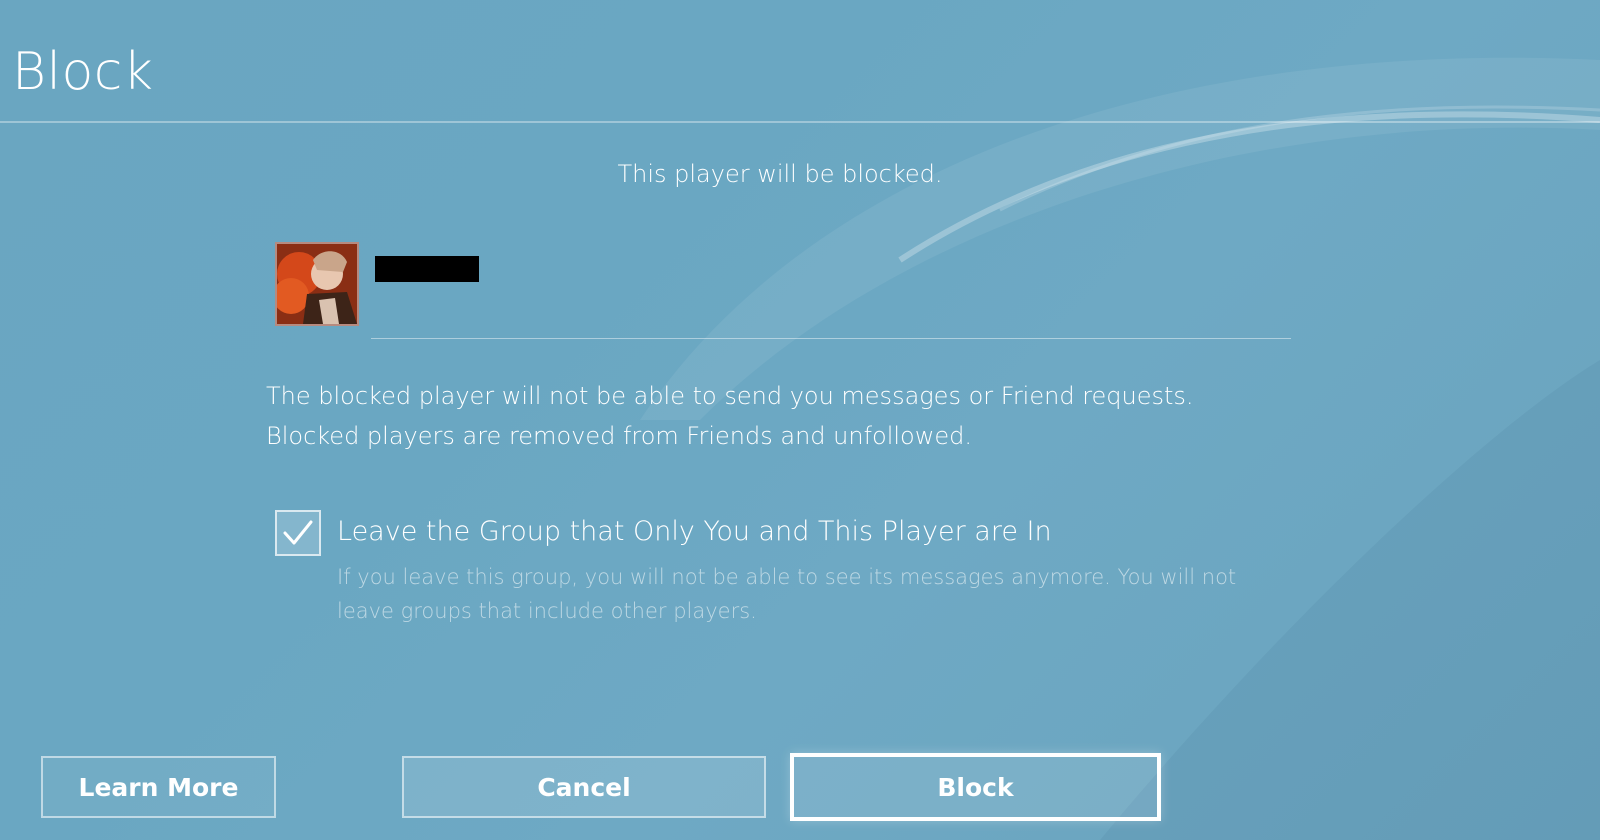 This screenshot has height=840, width=1600. I want to click on cancel-button: Cancel, so click(584, 787).